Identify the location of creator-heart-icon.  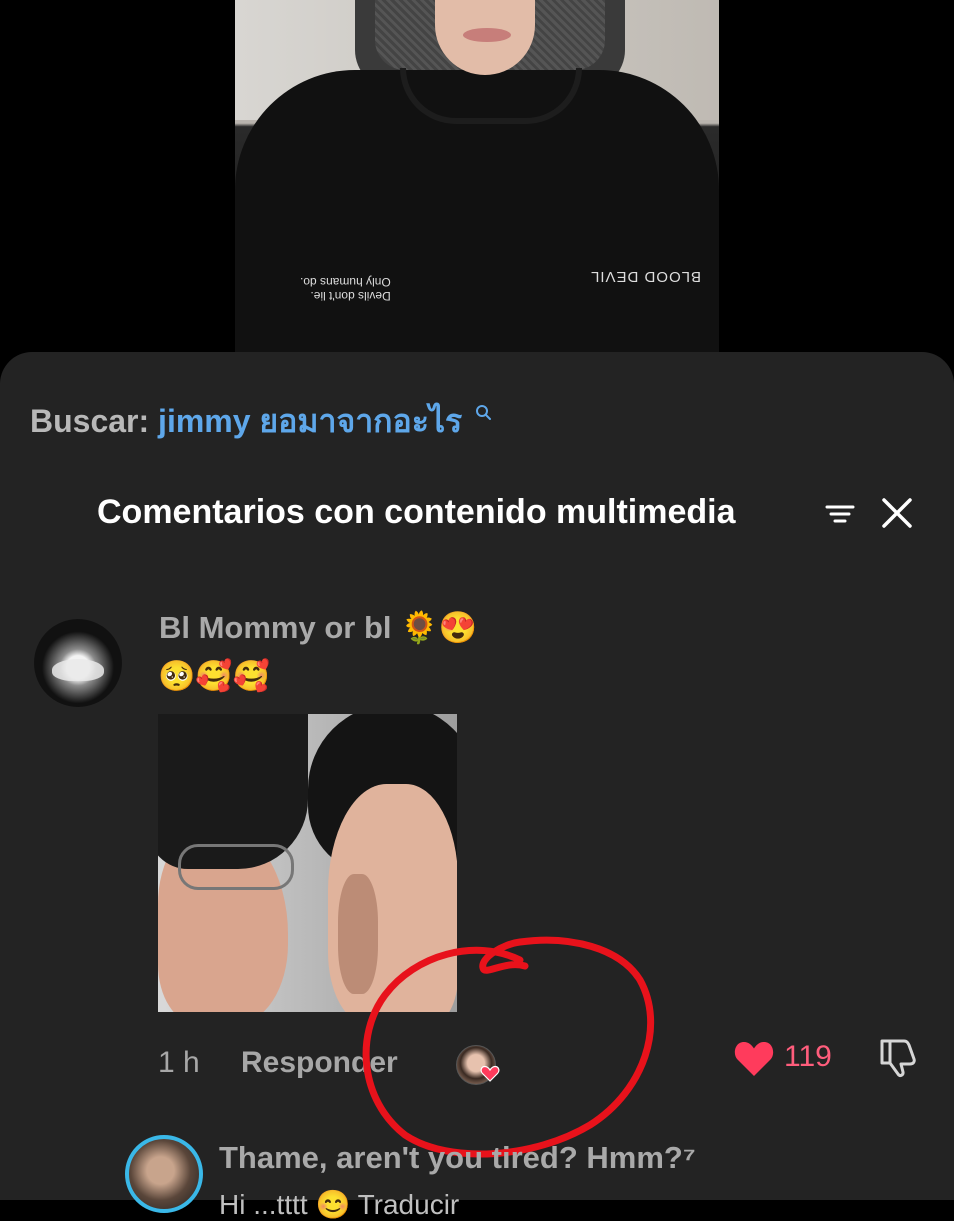
(490, 1073).